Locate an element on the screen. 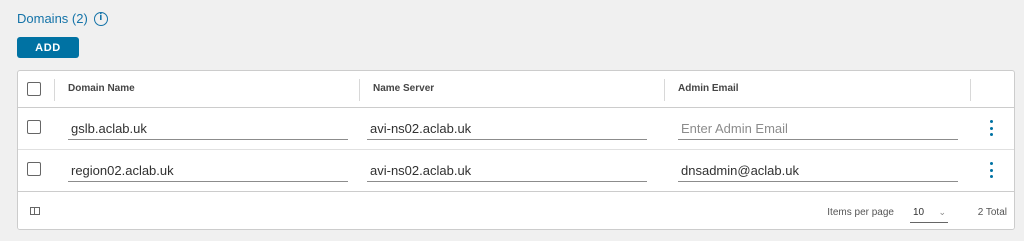  add-button: ADD is located at coordinates (48, 47).